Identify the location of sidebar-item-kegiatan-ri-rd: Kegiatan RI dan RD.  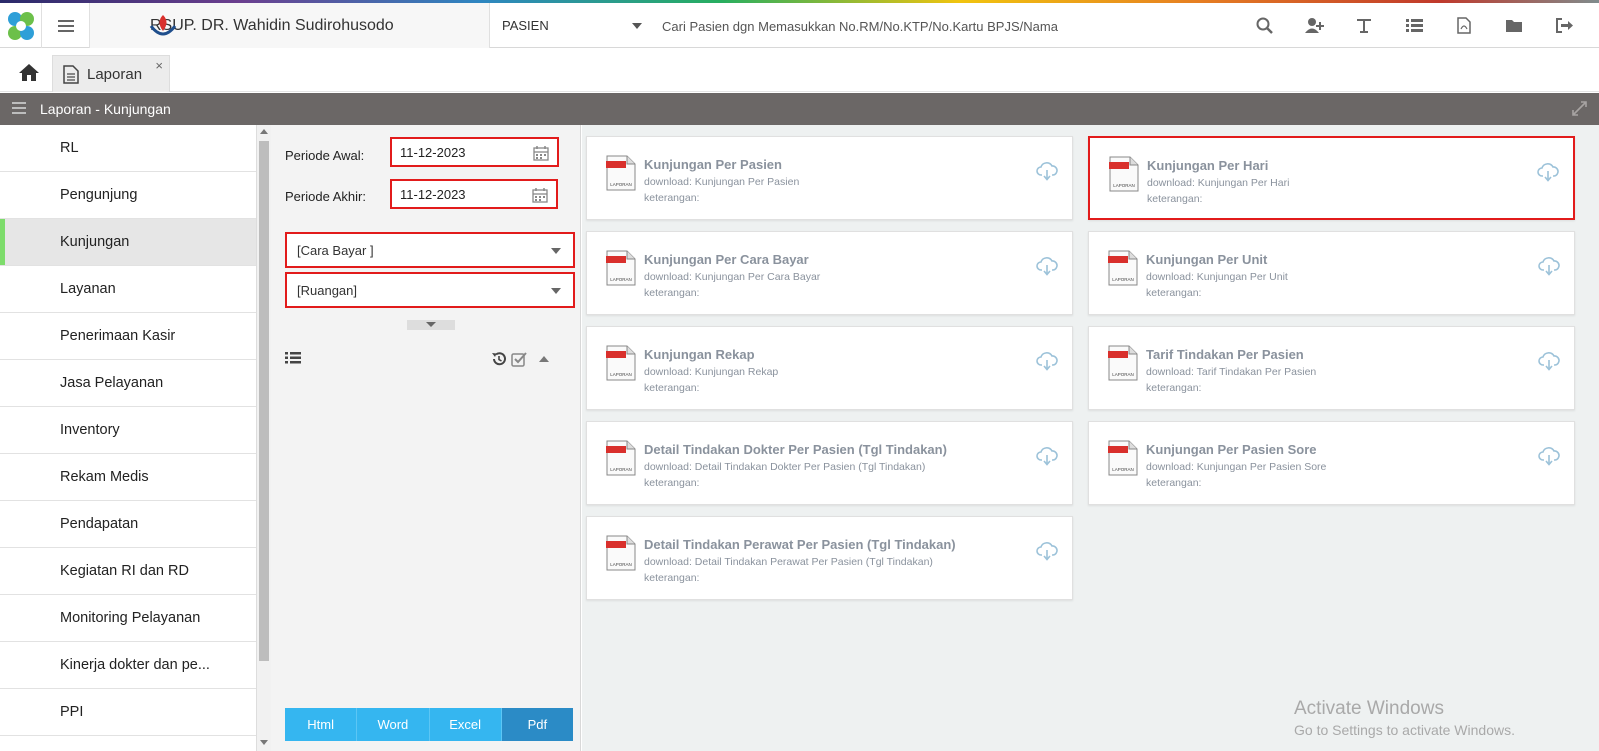
(128, 571).